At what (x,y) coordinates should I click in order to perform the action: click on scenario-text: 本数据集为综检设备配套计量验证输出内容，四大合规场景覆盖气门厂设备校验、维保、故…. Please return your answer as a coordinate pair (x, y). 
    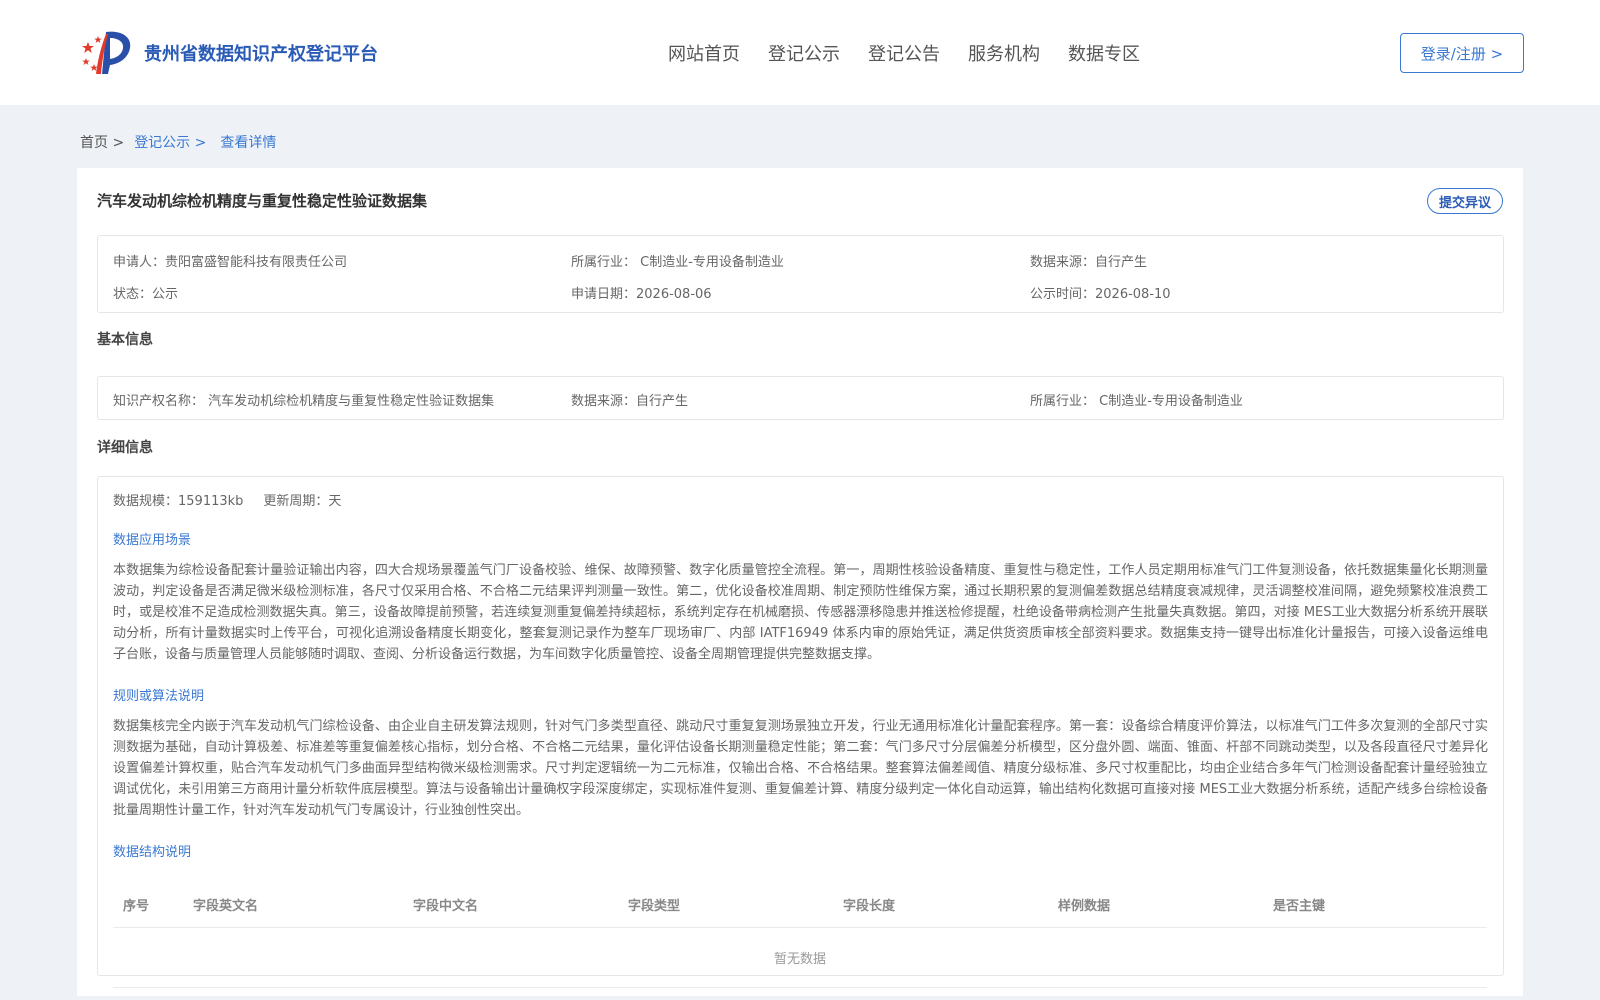
    Looking at the image, I should click on (800, 612).